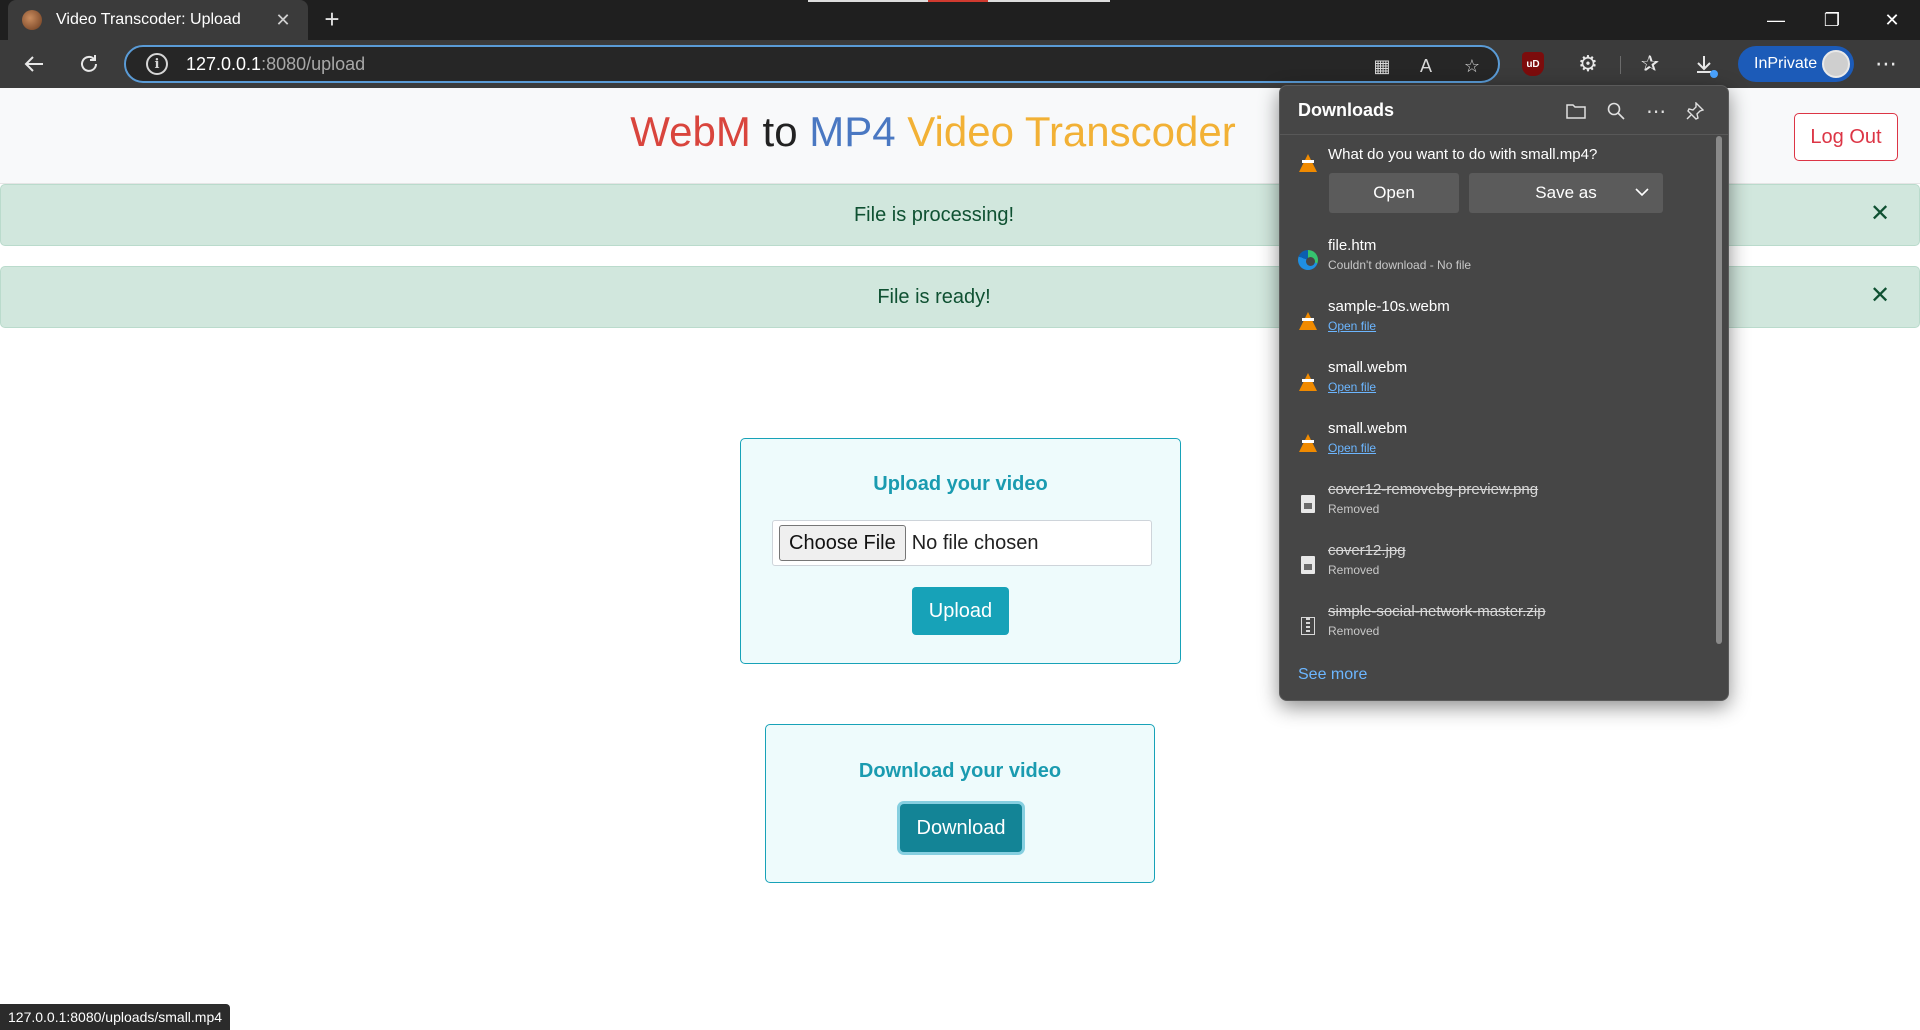 The image size is (1920, 1030). I want to click on address-bar: i 127.0.0.1:8080/upload ▦ A ☆, so click(812, 64).